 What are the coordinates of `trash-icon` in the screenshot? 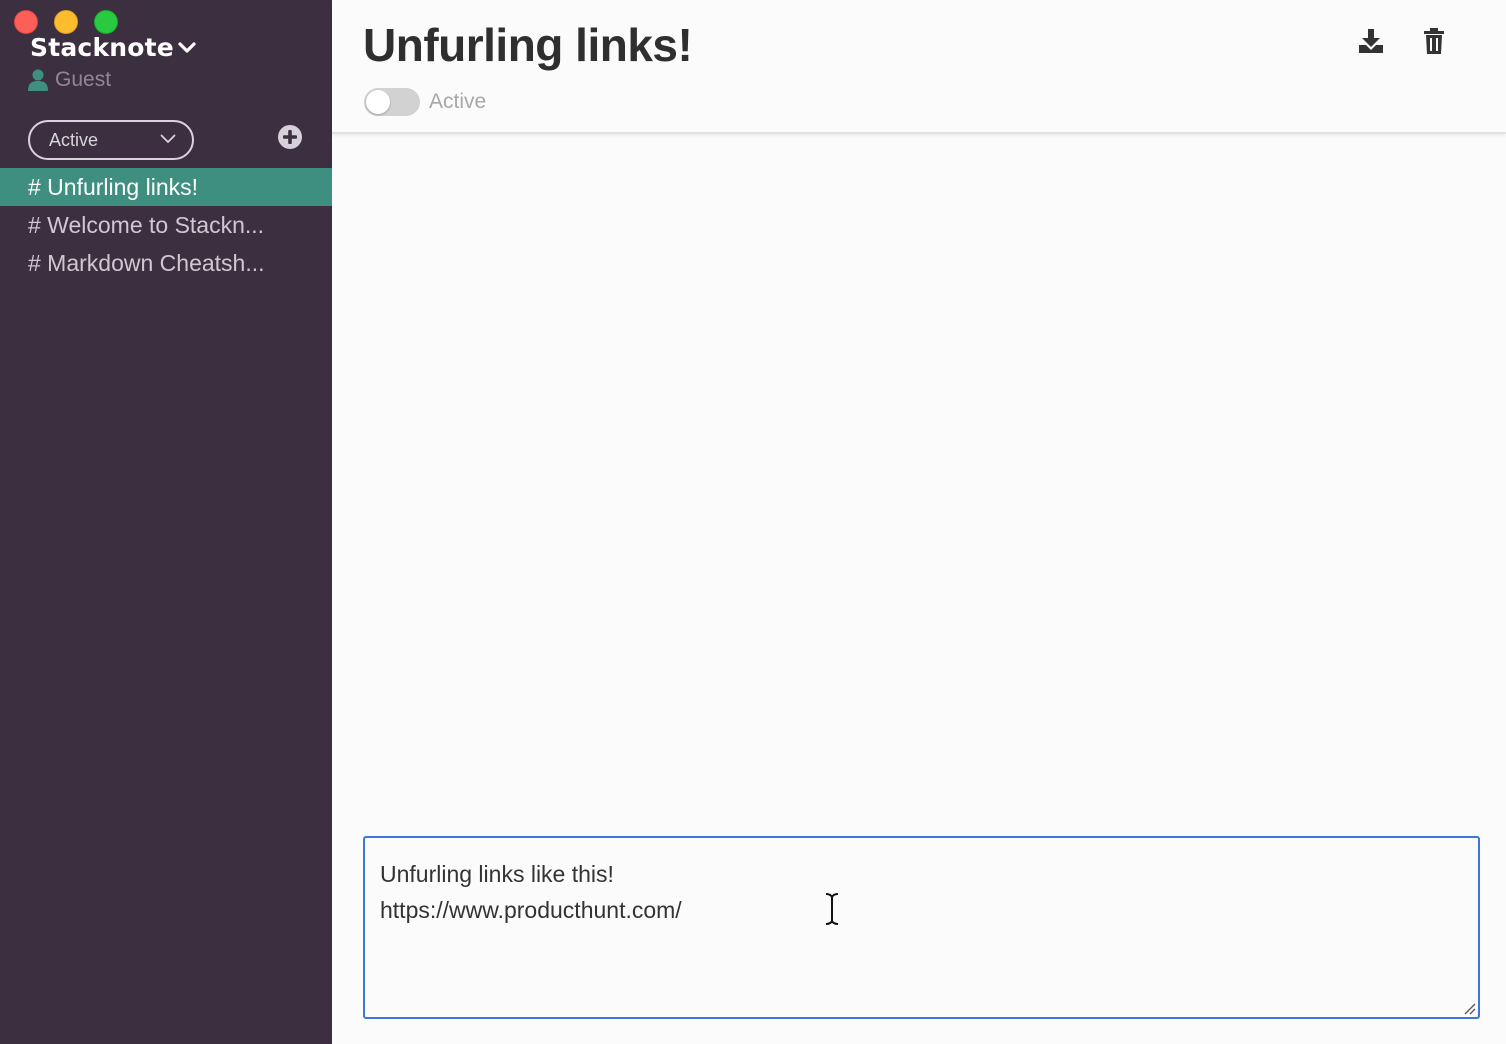 It's located at (1434, 41).